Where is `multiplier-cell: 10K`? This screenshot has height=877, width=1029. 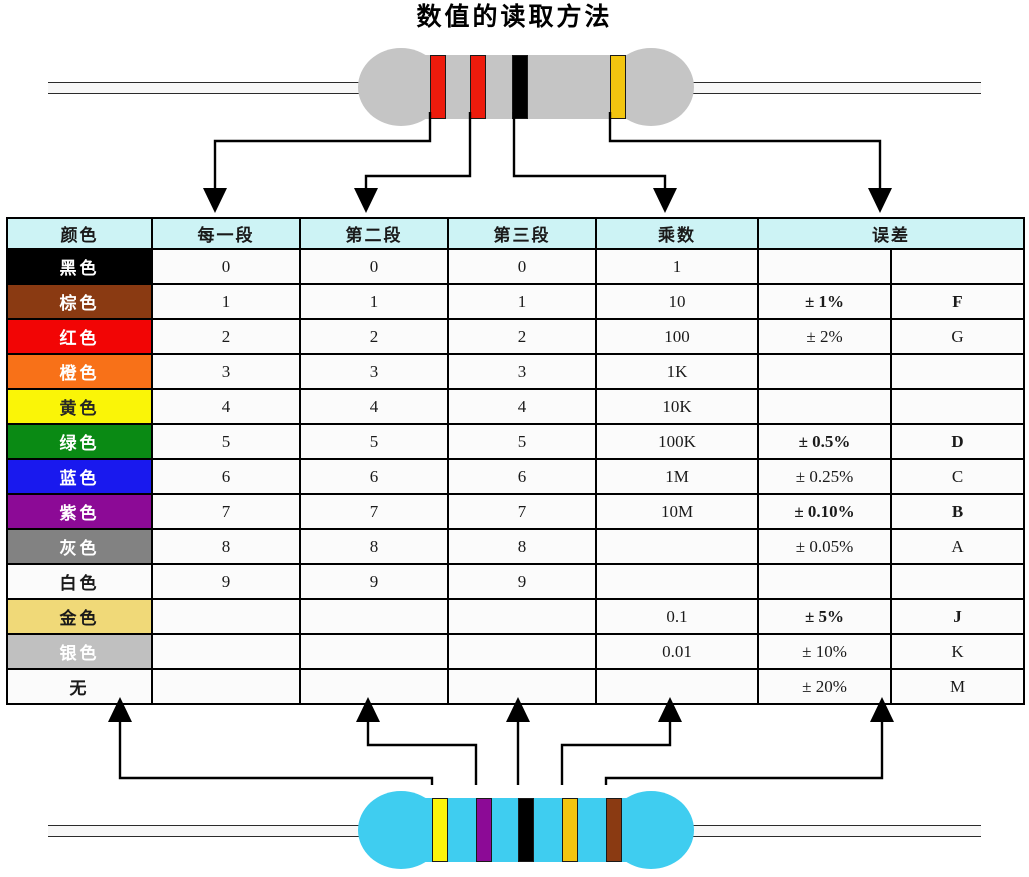 multiplier-cell: 10K is located at coordinates (677, 406).